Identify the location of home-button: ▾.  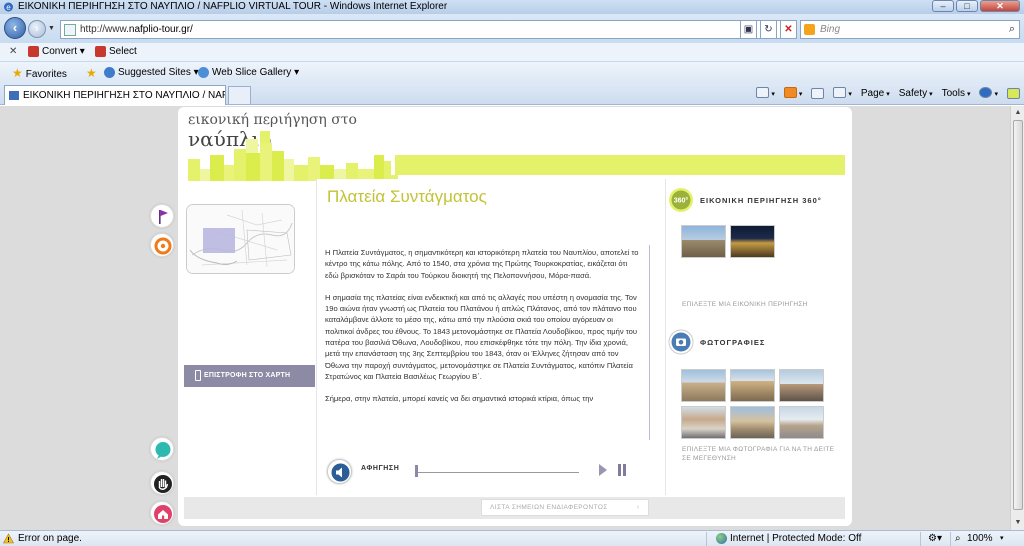
(765, 94).